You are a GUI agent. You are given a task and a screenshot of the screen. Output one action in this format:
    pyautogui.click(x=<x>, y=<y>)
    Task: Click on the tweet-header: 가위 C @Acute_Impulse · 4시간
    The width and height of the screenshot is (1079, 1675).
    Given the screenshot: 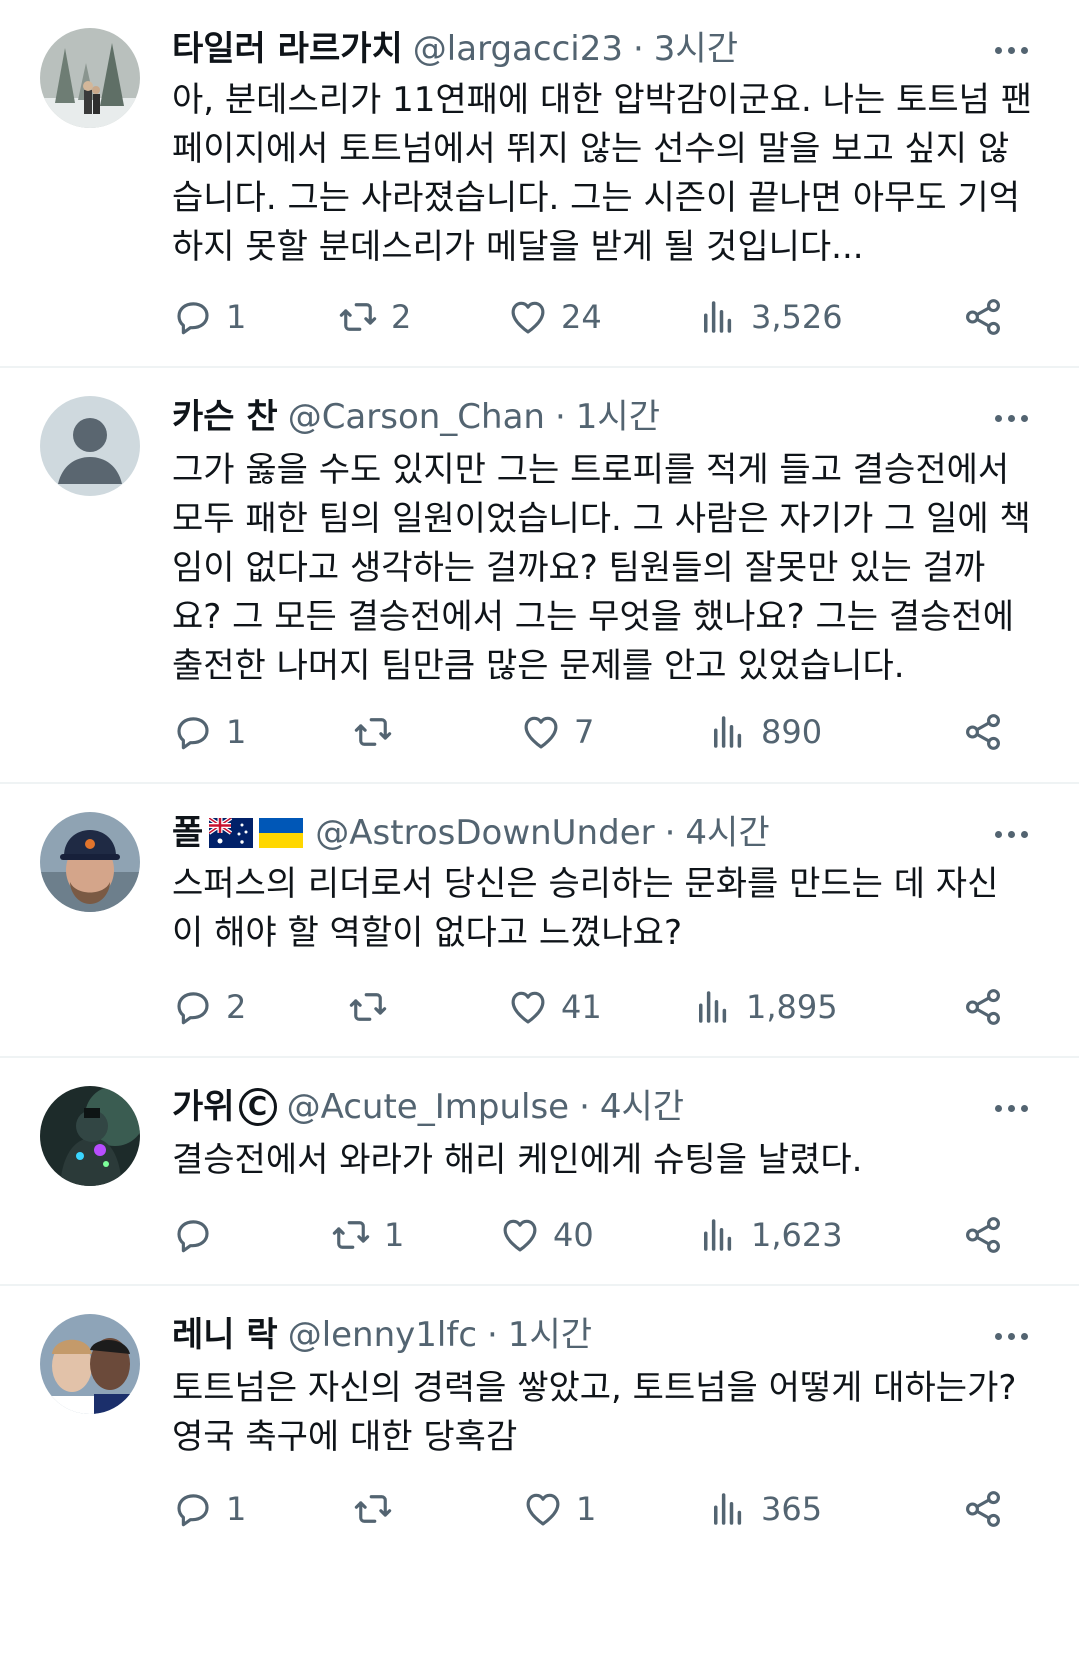 What is the action you would take?
    pyautogui.click(x=428, y=1107)
    